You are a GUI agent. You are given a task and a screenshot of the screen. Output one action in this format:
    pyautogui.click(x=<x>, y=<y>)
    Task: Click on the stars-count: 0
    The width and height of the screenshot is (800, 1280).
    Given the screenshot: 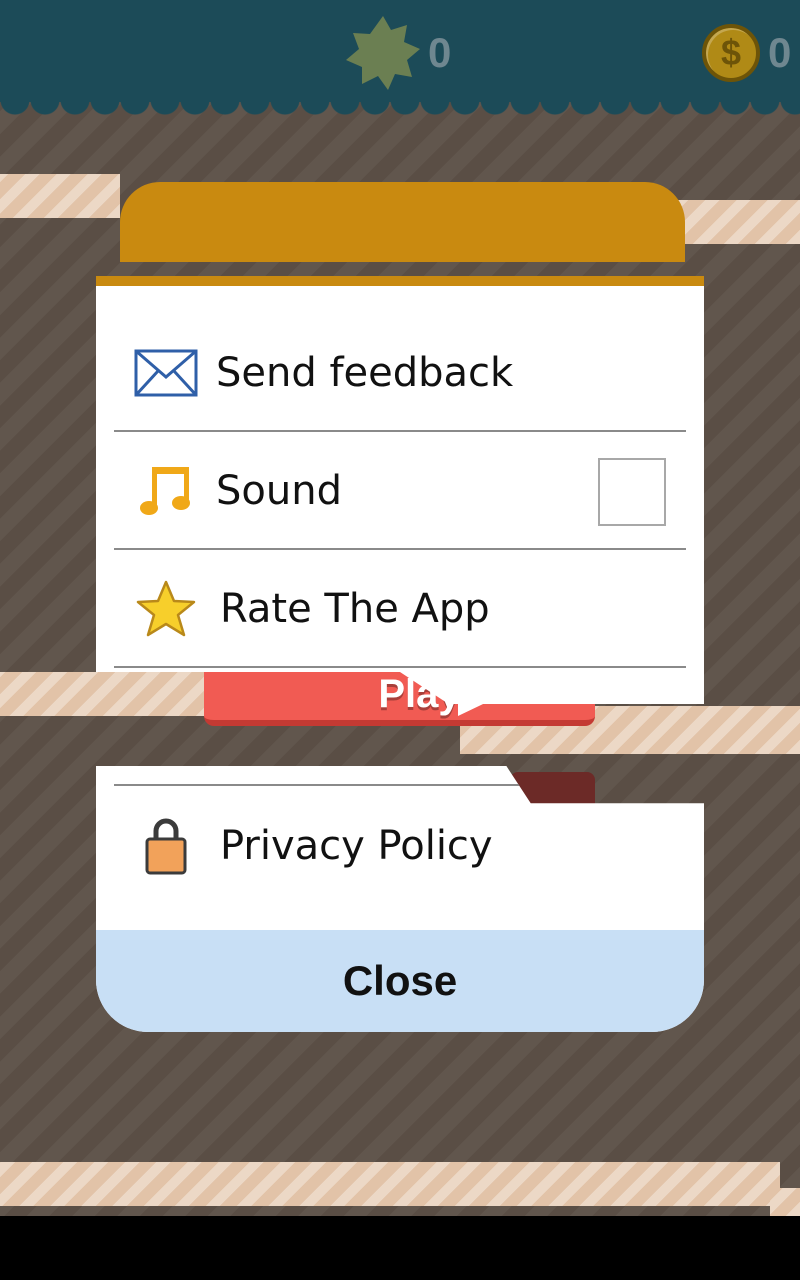 What is the action you would take?
    pyautogui.click(x=440, y=52)
    